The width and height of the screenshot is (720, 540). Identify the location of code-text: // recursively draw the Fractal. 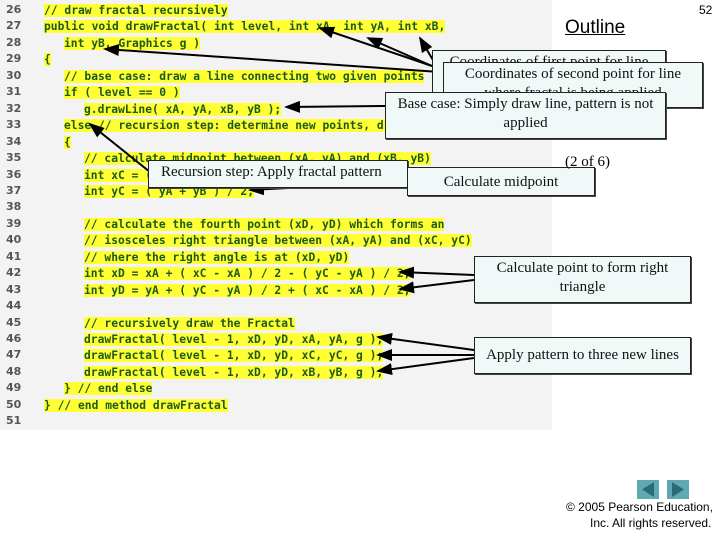
(189, 323).